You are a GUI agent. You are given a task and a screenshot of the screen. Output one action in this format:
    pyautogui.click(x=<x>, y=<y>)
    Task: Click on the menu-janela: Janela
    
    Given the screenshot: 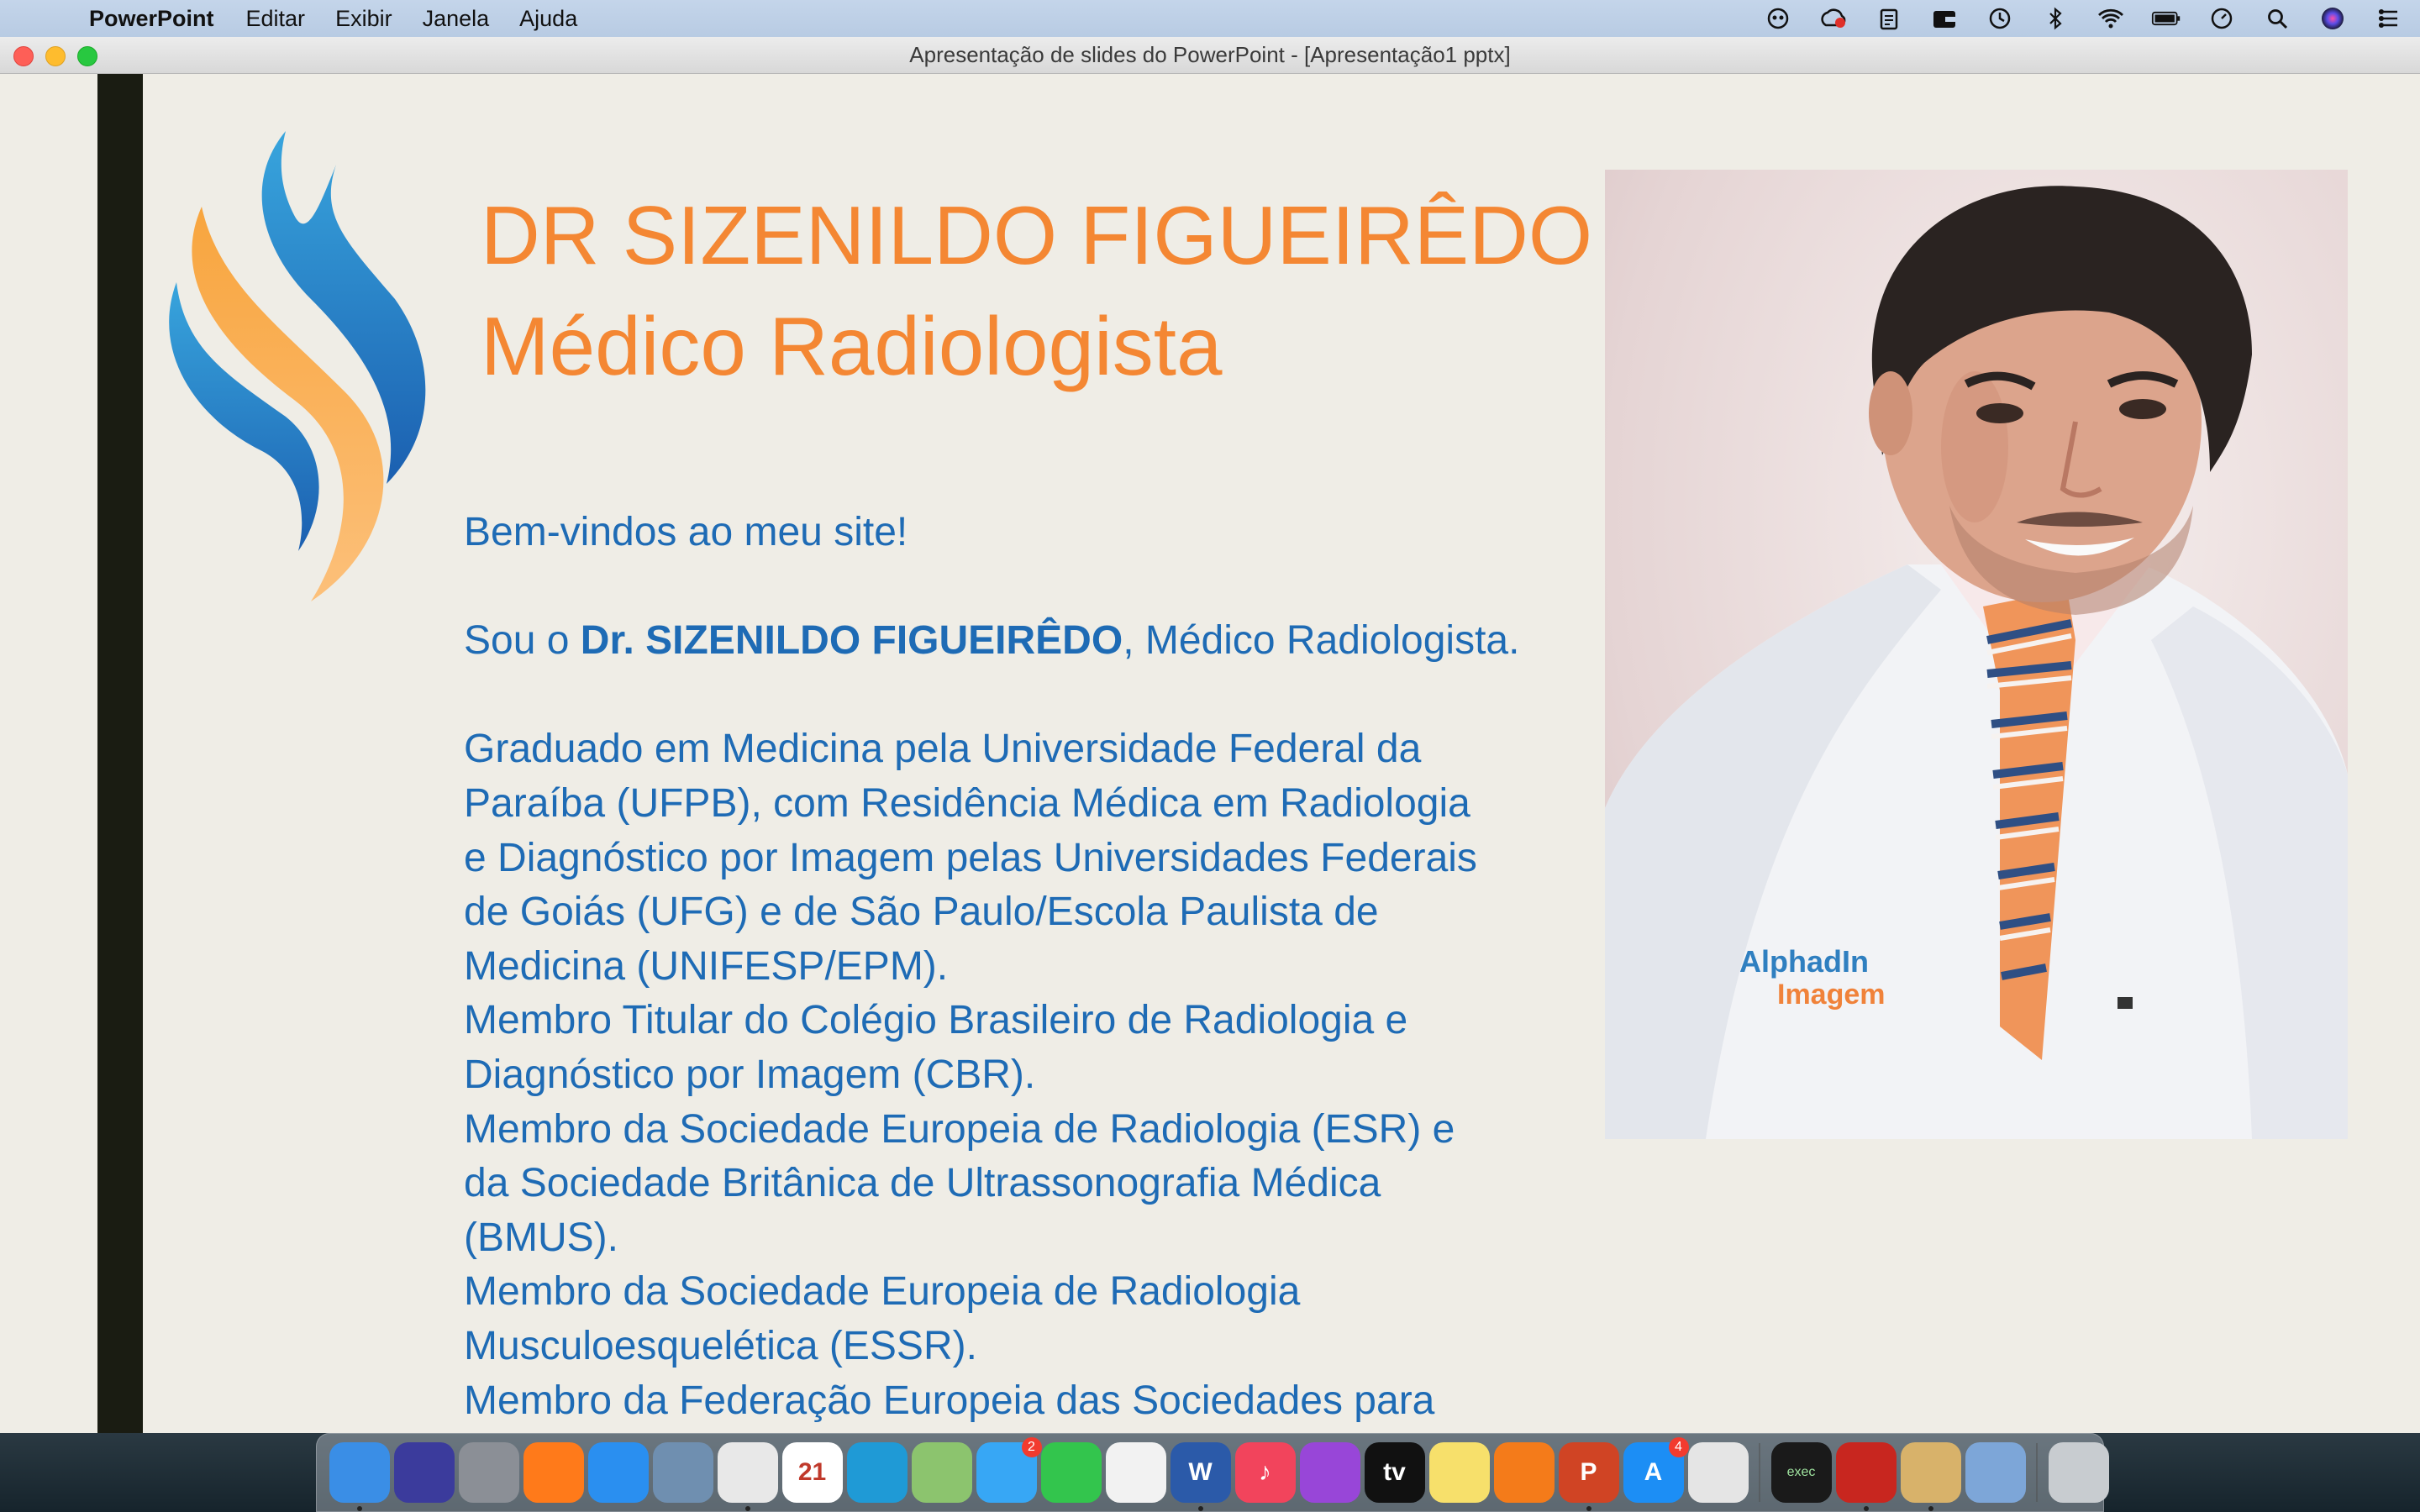 What is the action you would take?
    pyautogui.click(x=456, y=19)
    